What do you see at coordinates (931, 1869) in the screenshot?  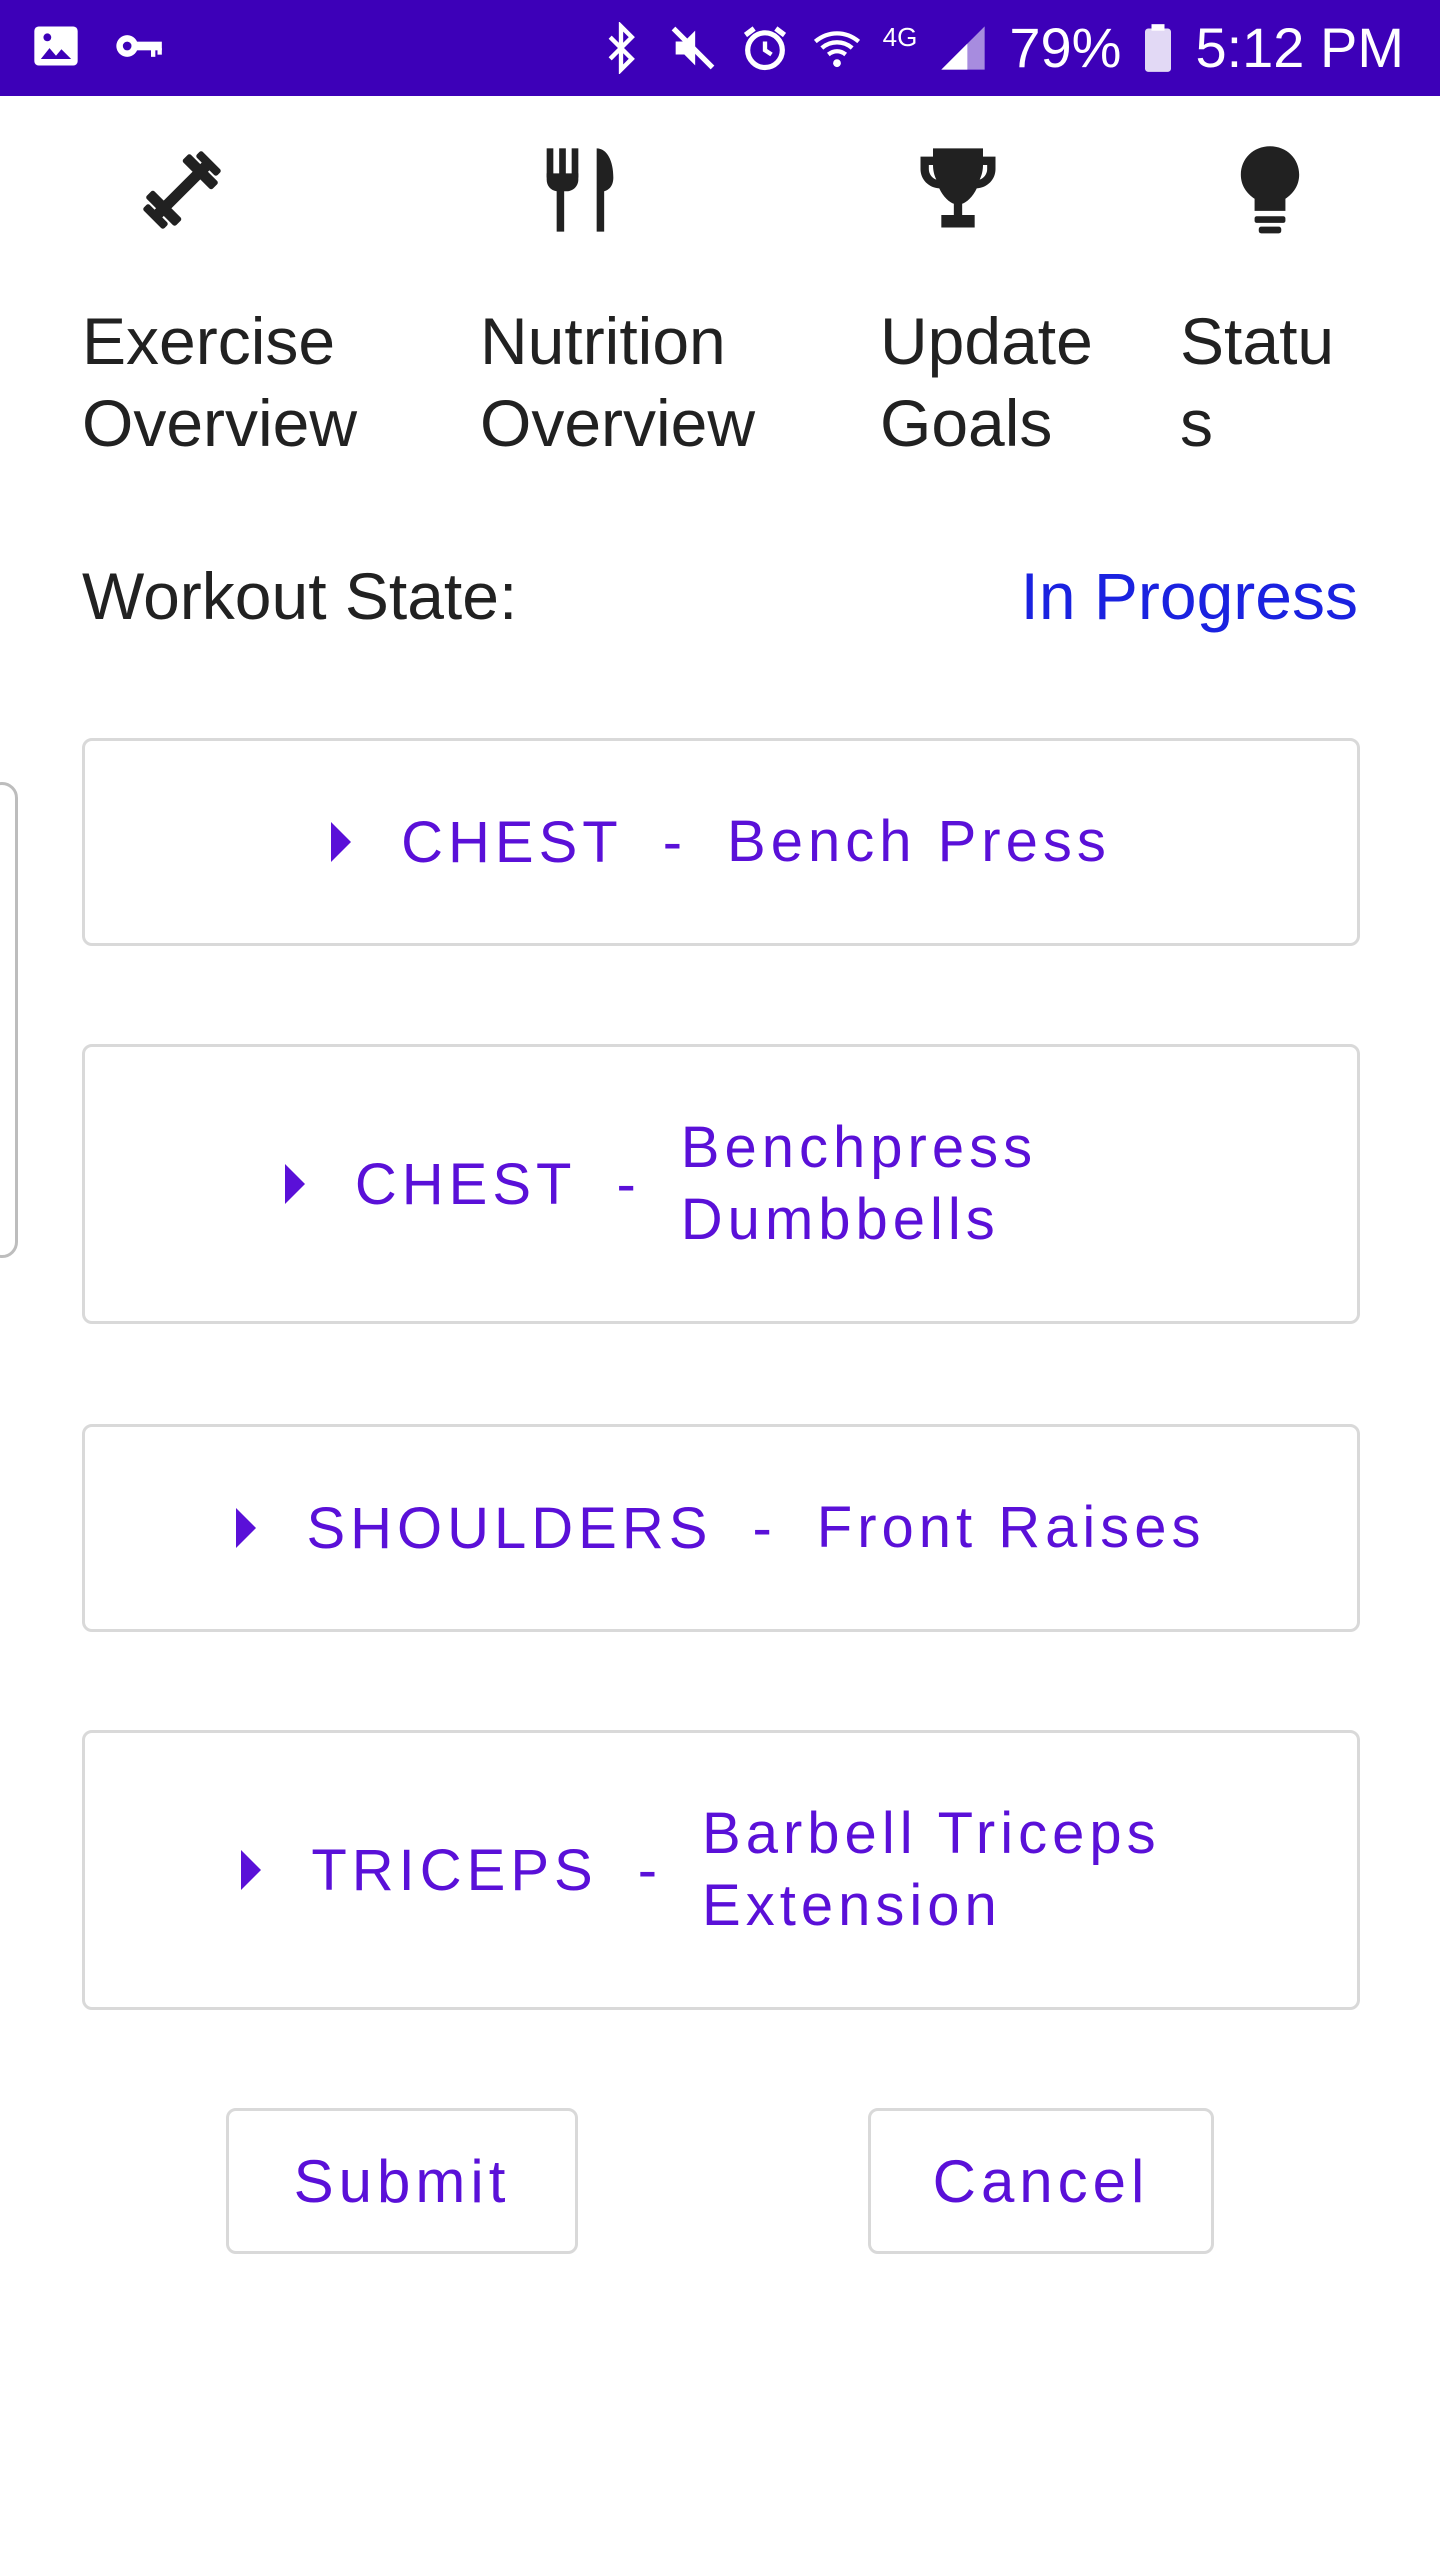 I see `exercise-name: Barbell Triceps Extension` at bounding box center [931, 1869].